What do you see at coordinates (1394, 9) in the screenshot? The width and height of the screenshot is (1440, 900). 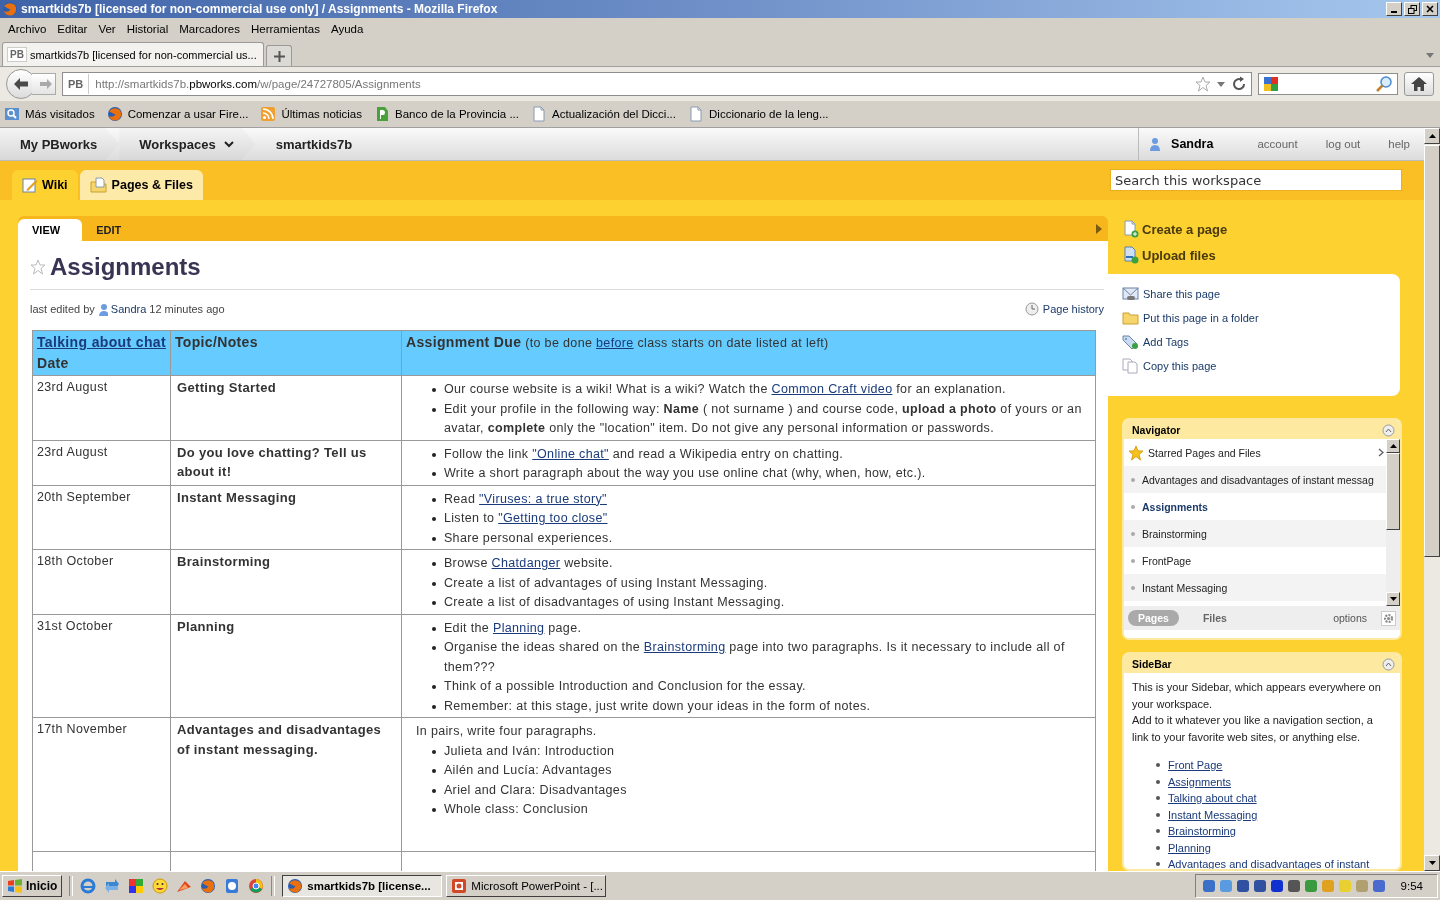 I see `minimize-button` at bounding box center [1394, 9].